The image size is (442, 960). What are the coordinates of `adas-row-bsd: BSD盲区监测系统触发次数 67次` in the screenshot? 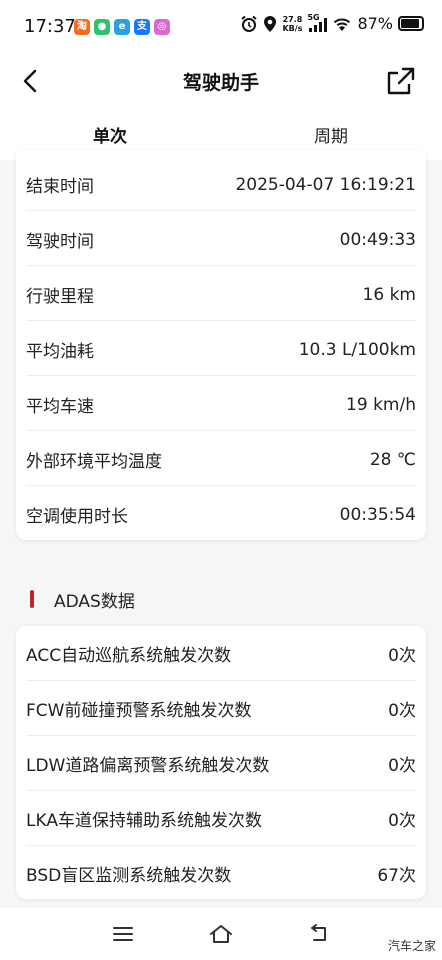 It's located at (221, 873).